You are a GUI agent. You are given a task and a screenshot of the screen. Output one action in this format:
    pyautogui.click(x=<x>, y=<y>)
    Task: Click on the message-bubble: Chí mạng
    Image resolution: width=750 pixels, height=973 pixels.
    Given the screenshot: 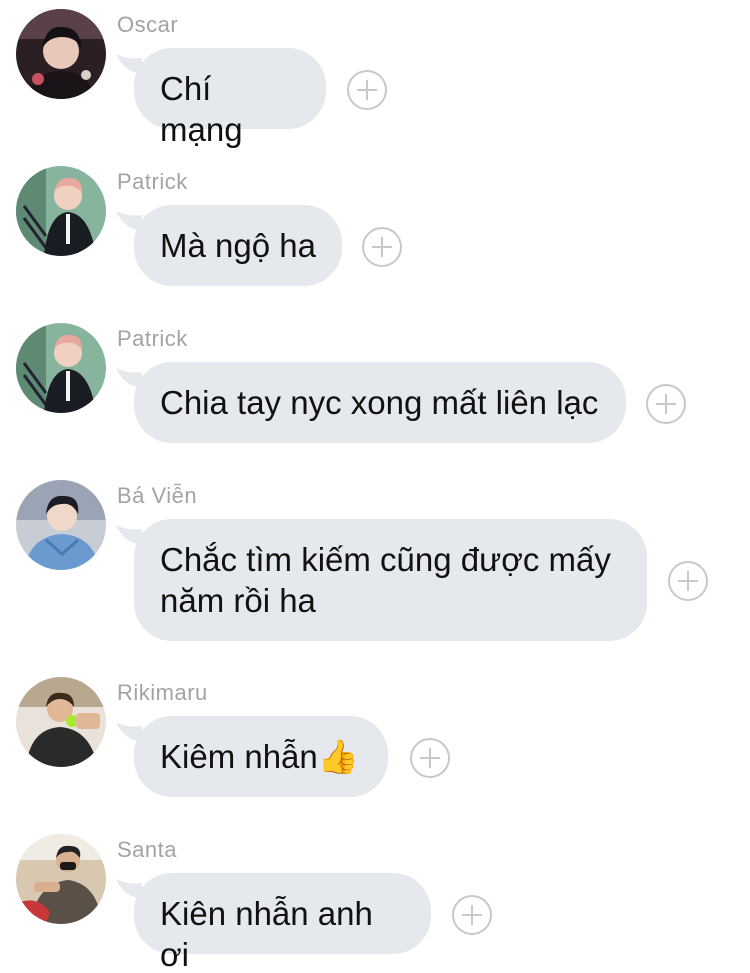 What is the action you would take?
    pyautogui.click(x=230, y=98)
    